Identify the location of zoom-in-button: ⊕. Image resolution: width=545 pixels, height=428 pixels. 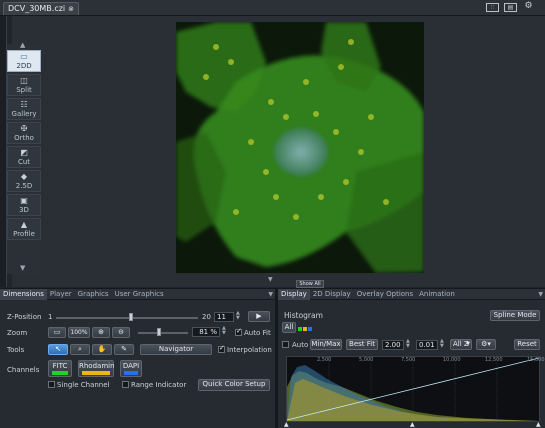
(101, 332).